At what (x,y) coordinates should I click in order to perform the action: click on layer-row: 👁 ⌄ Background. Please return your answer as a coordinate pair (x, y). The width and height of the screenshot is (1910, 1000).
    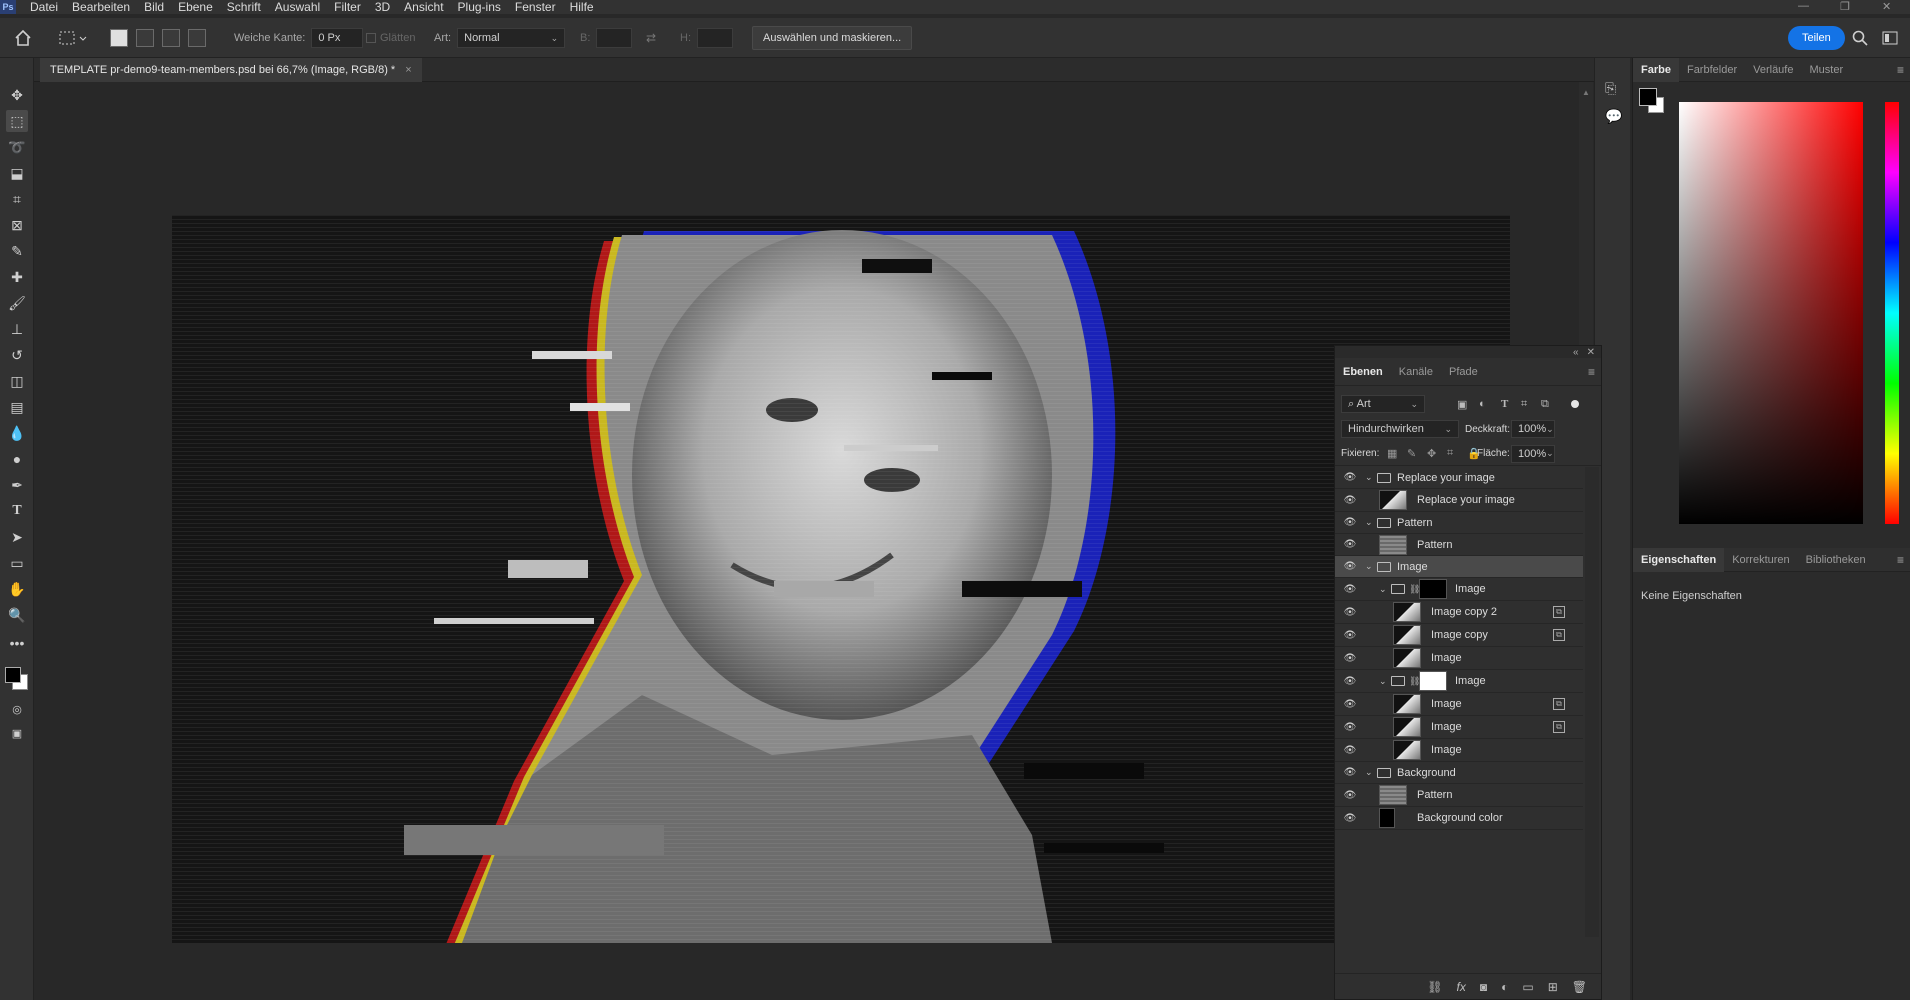
    Looking at the image, I should click on (1459, 773).